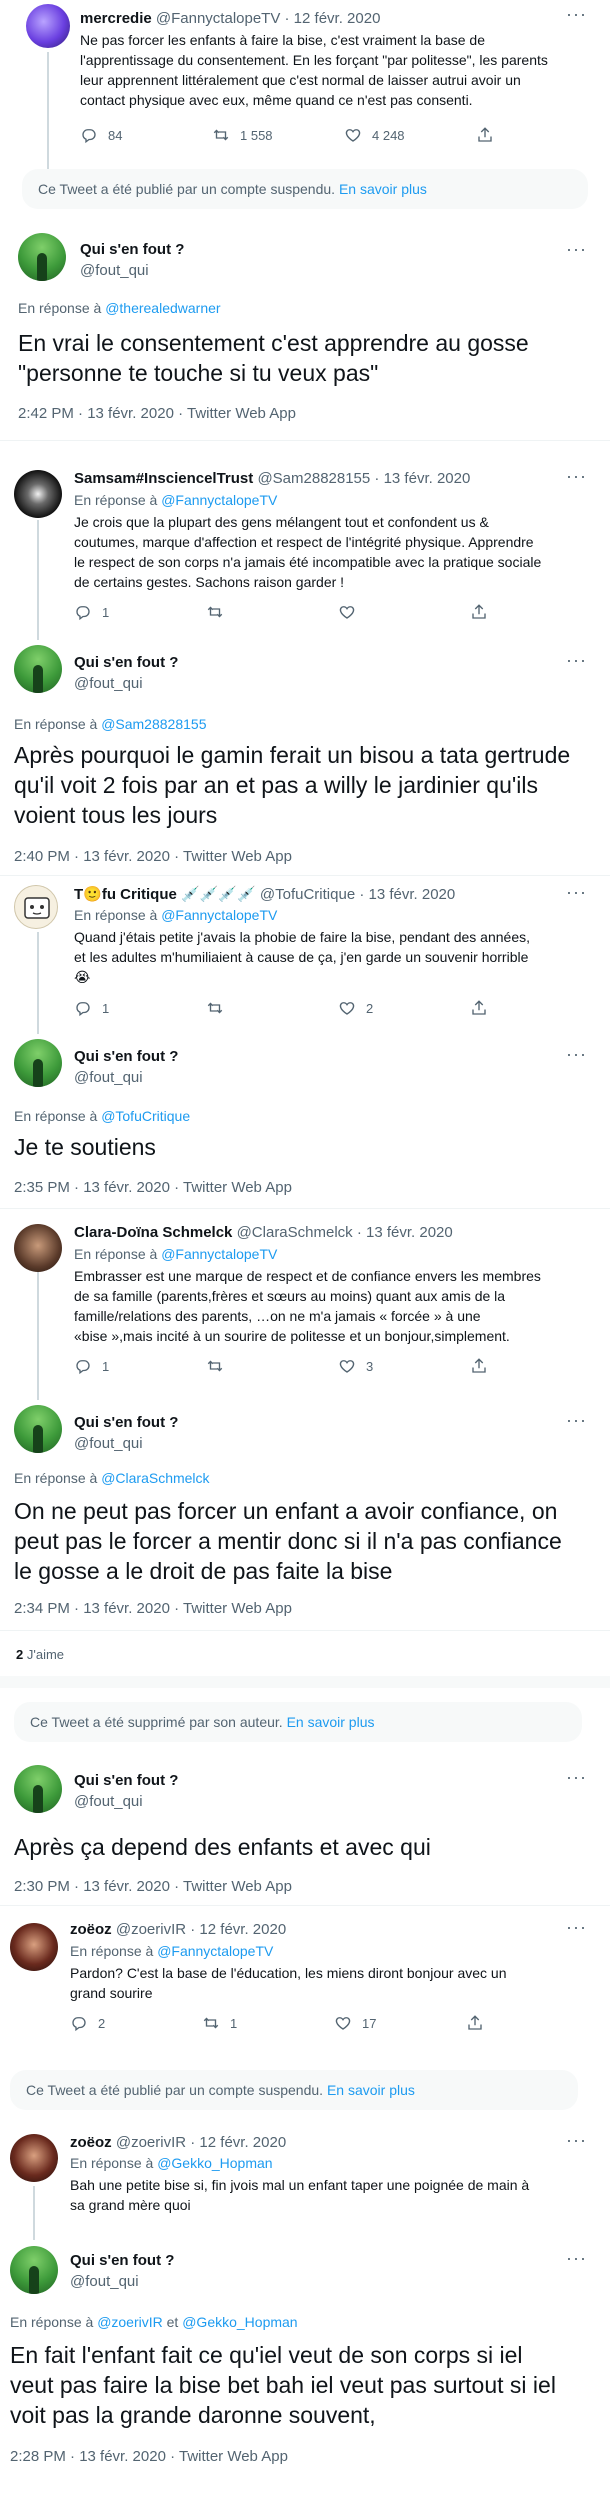 Image resolution: width=610 pixels, height=2514 pixels. Describe the element at coordinates (153, 724) in the screenshot. I see `reply-mention: @Sam28828155` at that location.